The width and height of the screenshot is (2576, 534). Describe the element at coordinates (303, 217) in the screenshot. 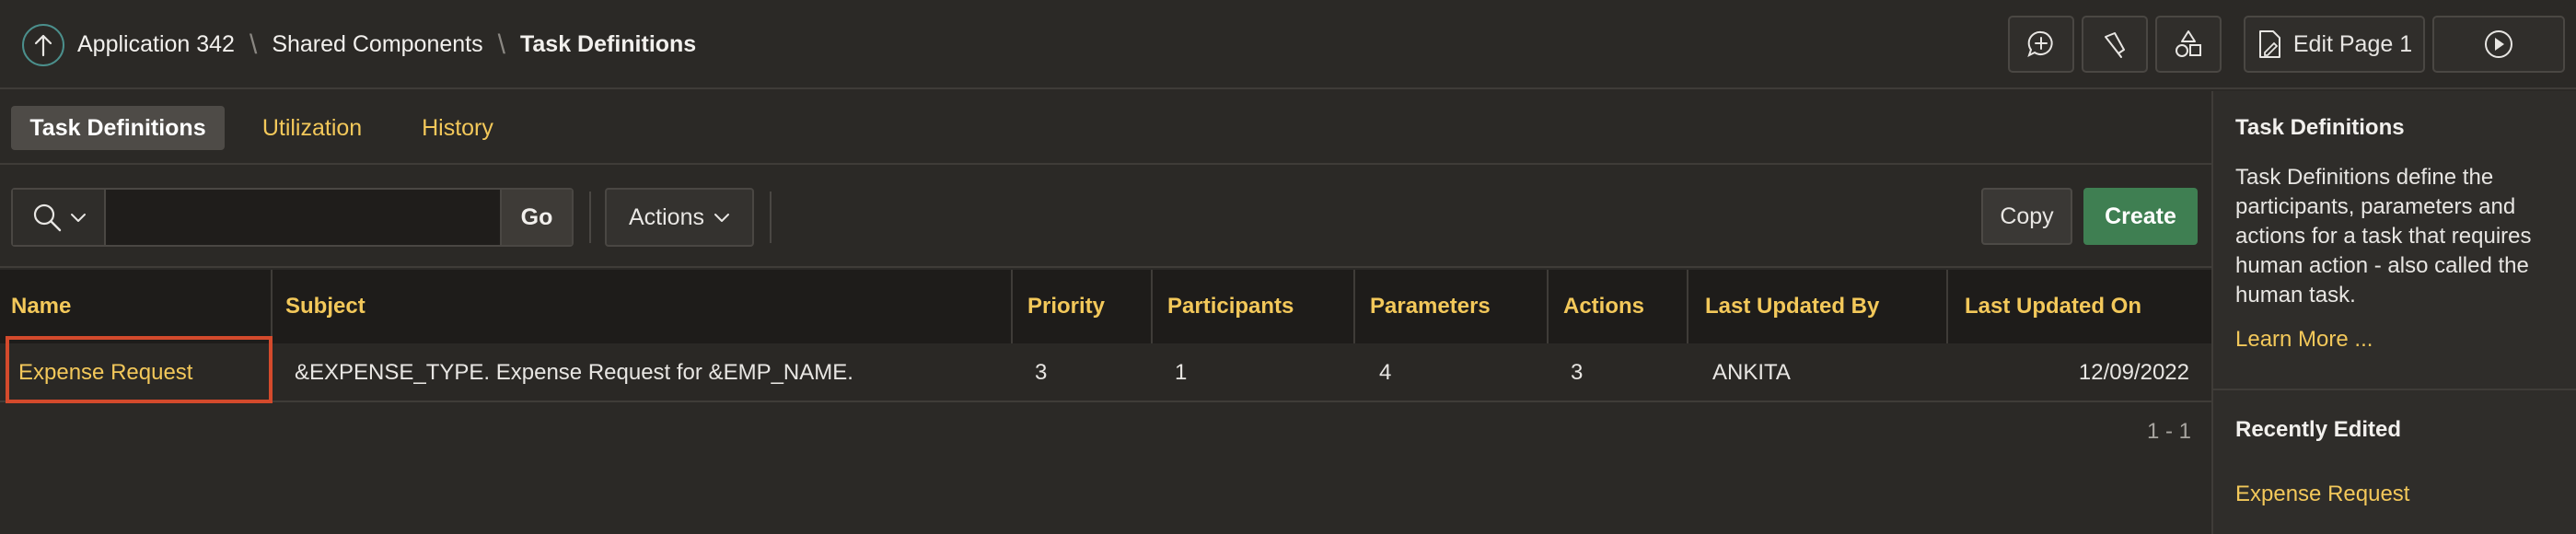

I see `search-input` at that location.